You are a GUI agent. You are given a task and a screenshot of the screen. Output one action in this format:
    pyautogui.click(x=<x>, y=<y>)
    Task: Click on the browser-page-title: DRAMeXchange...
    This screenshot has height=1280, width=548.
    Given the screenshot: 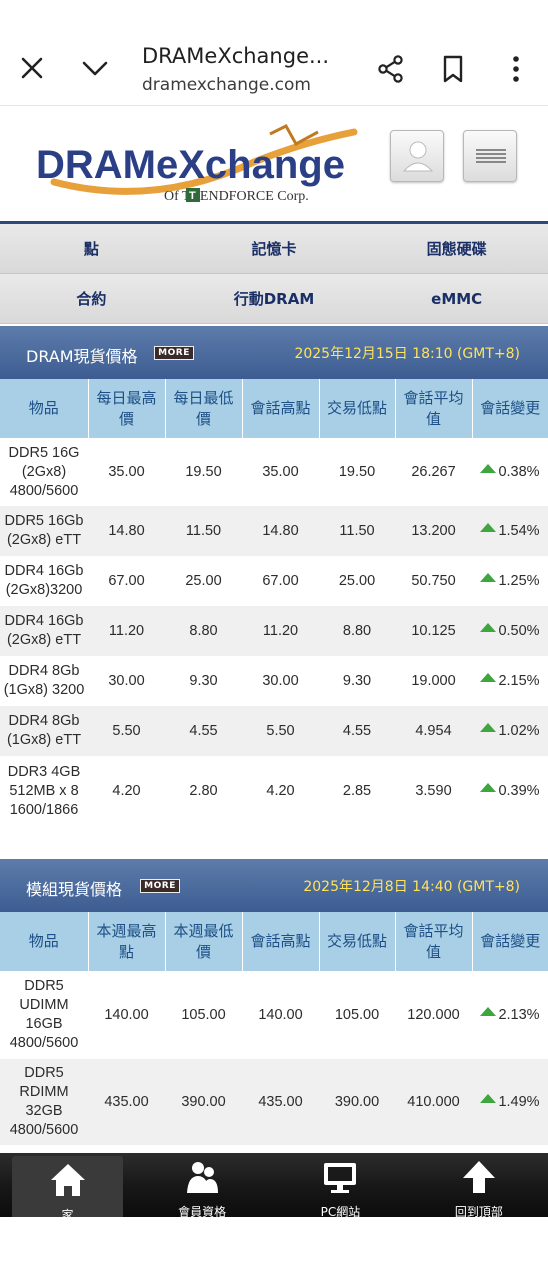 What is the action you would take?
    pyautogui.click(x=235, y=56)
    